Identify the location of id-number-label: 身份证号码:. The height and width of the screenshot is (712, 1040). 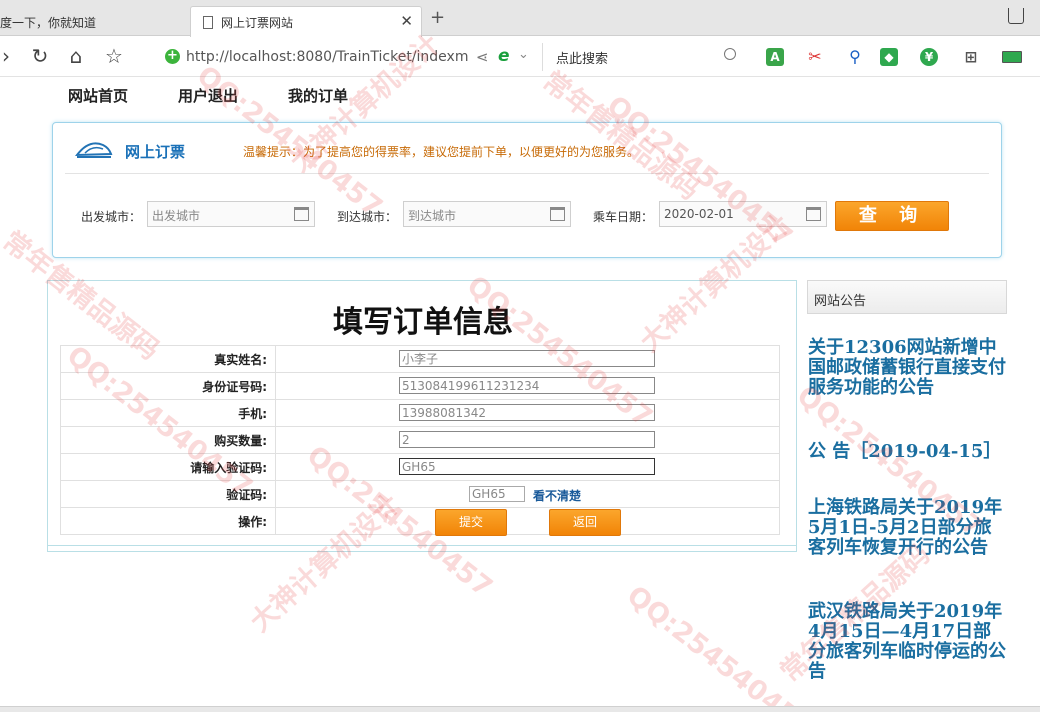
(168, 386).